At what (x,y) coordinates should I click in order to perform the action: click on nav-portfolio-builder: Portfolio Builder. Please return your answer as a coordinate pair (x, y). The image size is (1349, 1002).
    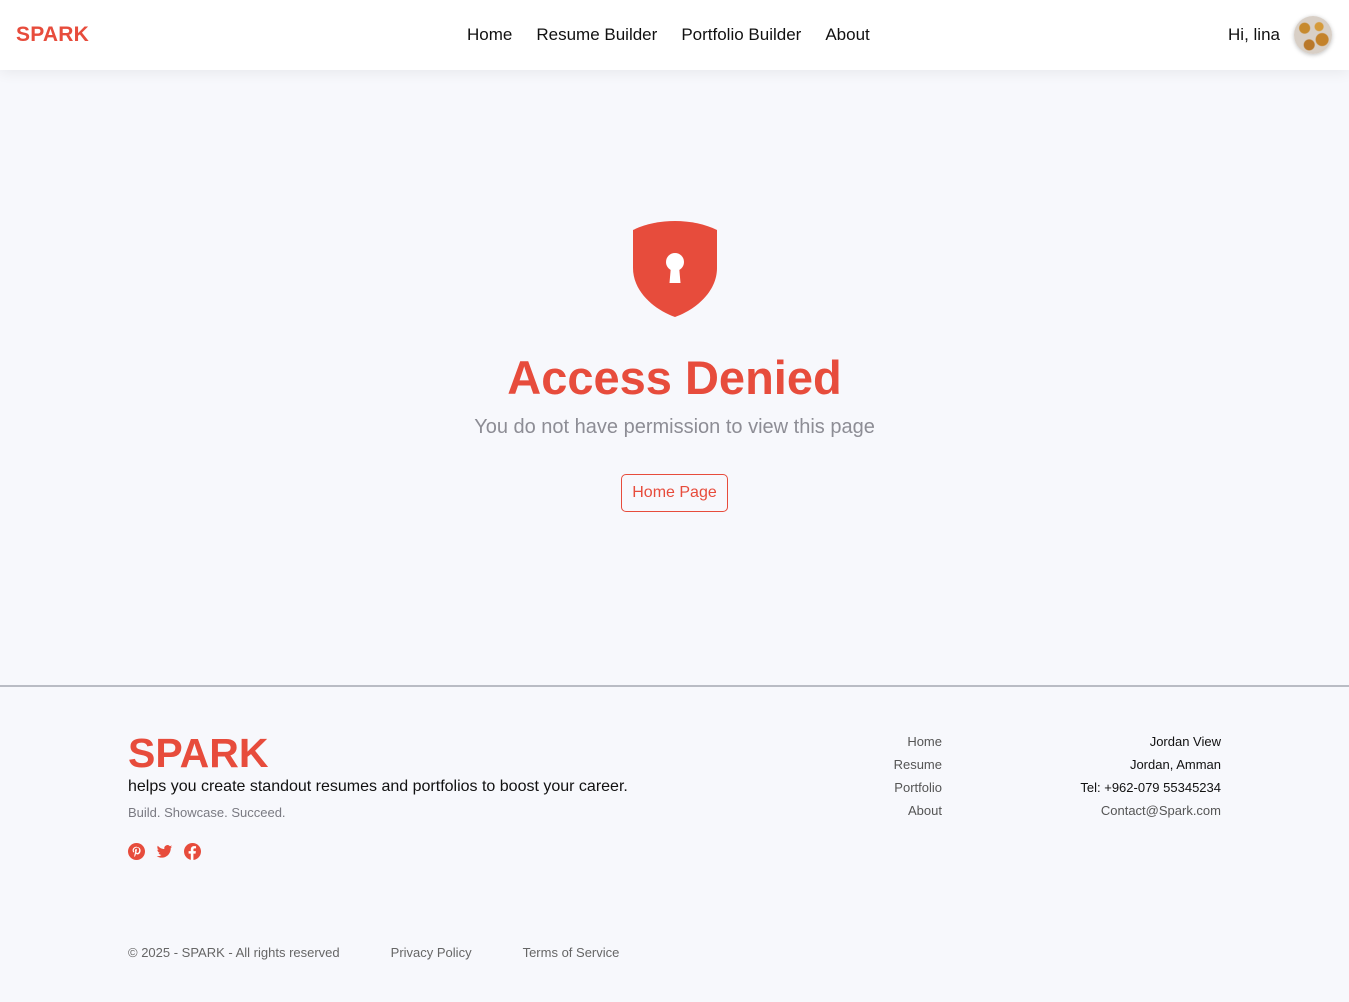
    Looking at the image, I should click on (741, 35).